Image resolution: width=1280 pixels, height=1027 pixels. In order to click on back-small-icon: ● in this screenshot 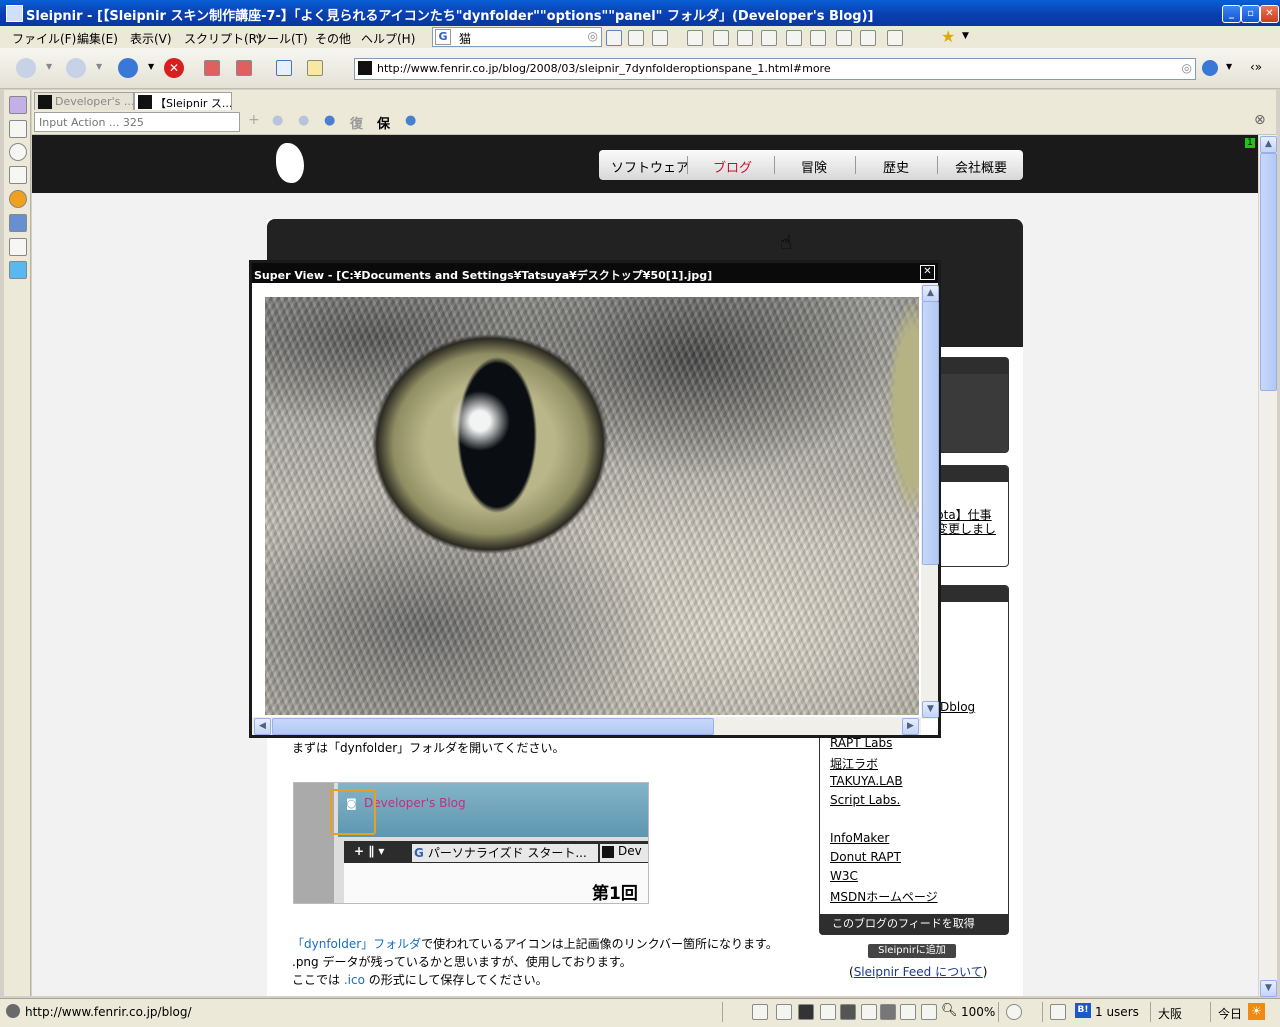, I will do `click(277, 120)`.